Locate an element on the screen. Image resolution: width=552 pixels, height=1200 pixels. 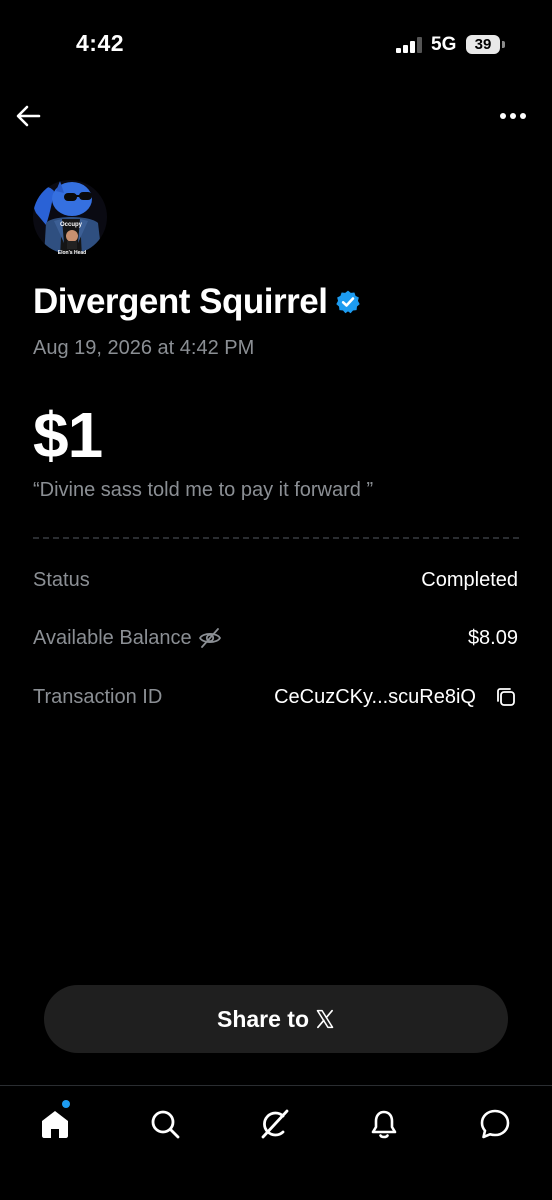
search-icon is located at coordinates (165, 1124).